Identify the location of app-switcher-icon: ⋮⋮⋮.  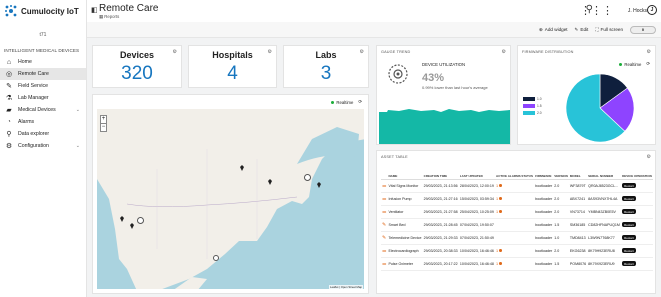
(596, 10).